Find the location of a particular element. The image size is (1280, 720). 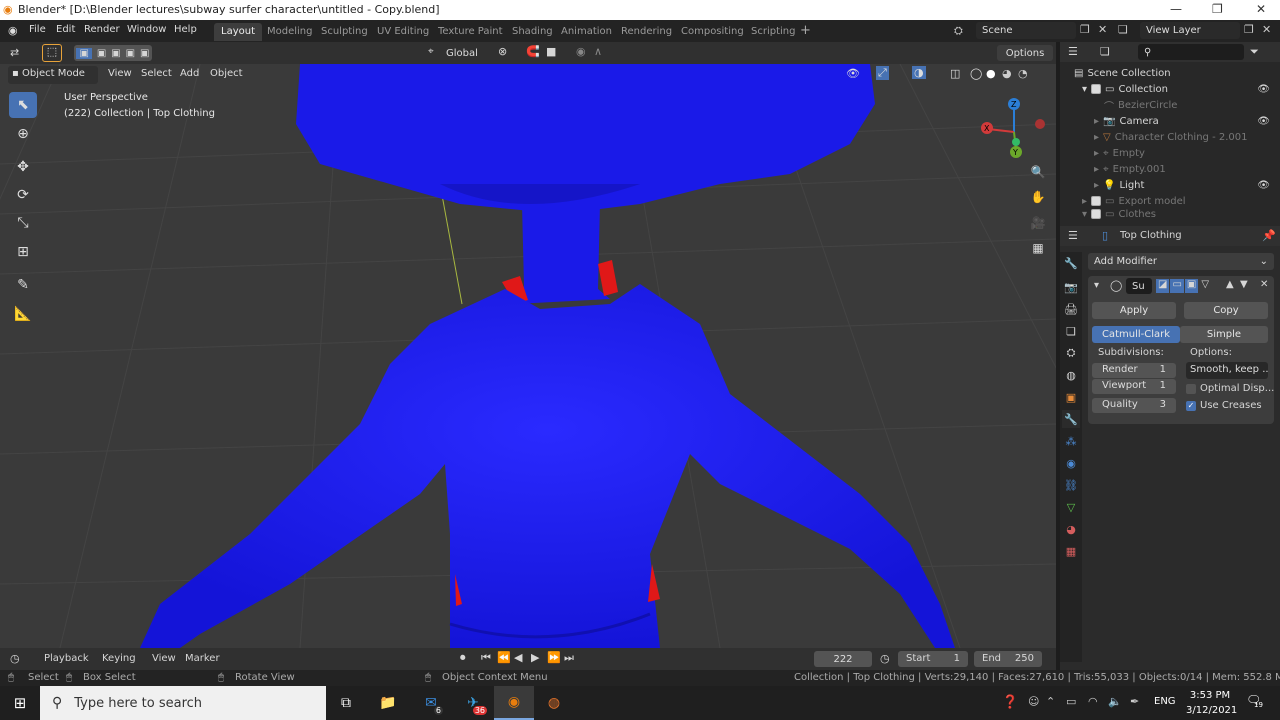

tab-compositing: Compositing is located at coordinates (712, 32).